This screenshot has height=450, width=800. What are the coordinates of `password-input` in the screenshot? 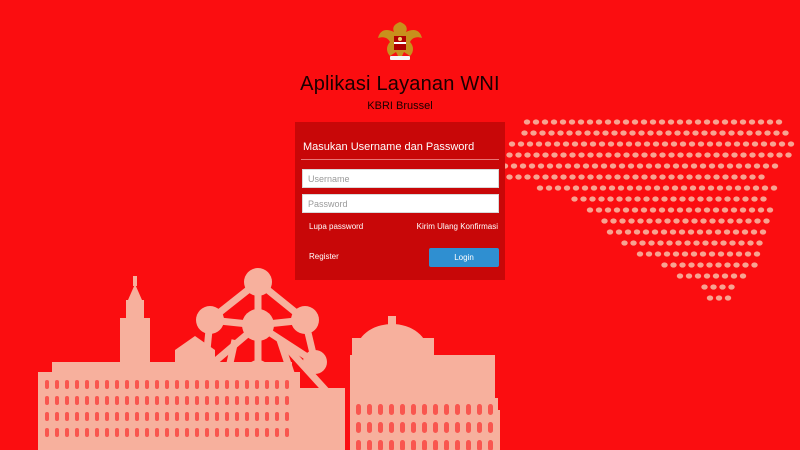 It's located at (400, 203).